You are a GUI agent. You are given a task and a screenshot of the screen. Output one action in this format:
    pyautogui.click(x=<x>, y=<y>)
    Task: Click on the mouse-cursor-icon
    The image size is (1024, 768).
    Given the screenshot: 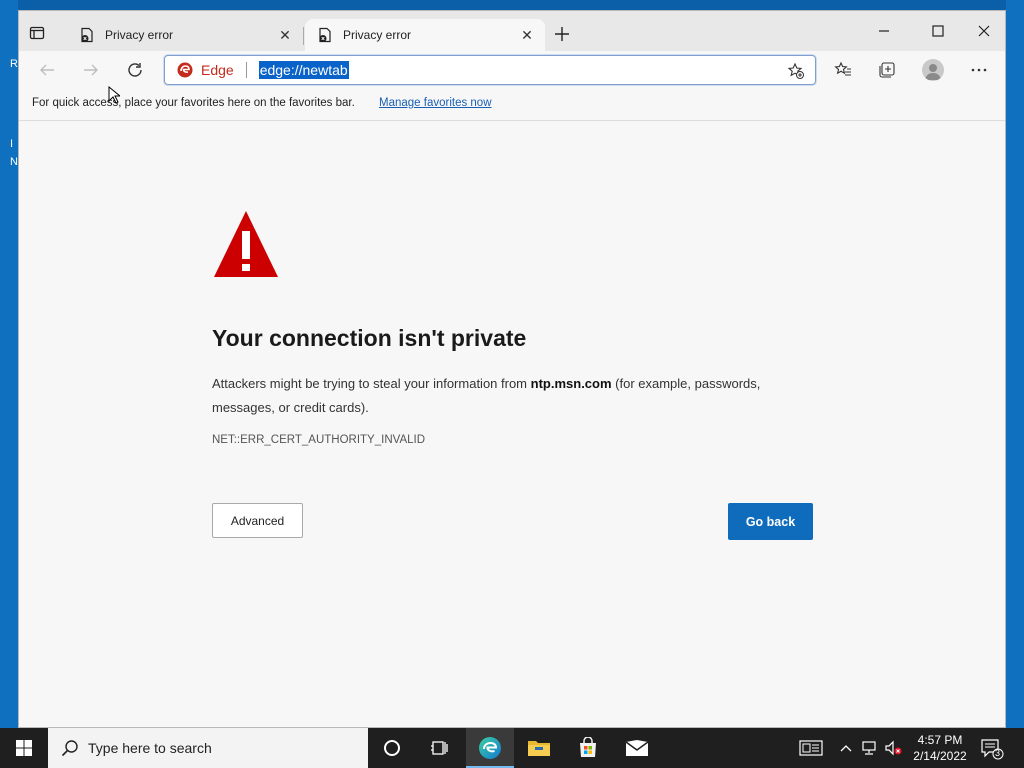 What is the action you would take?
    pyautogui.click(x=114, y=95)
    